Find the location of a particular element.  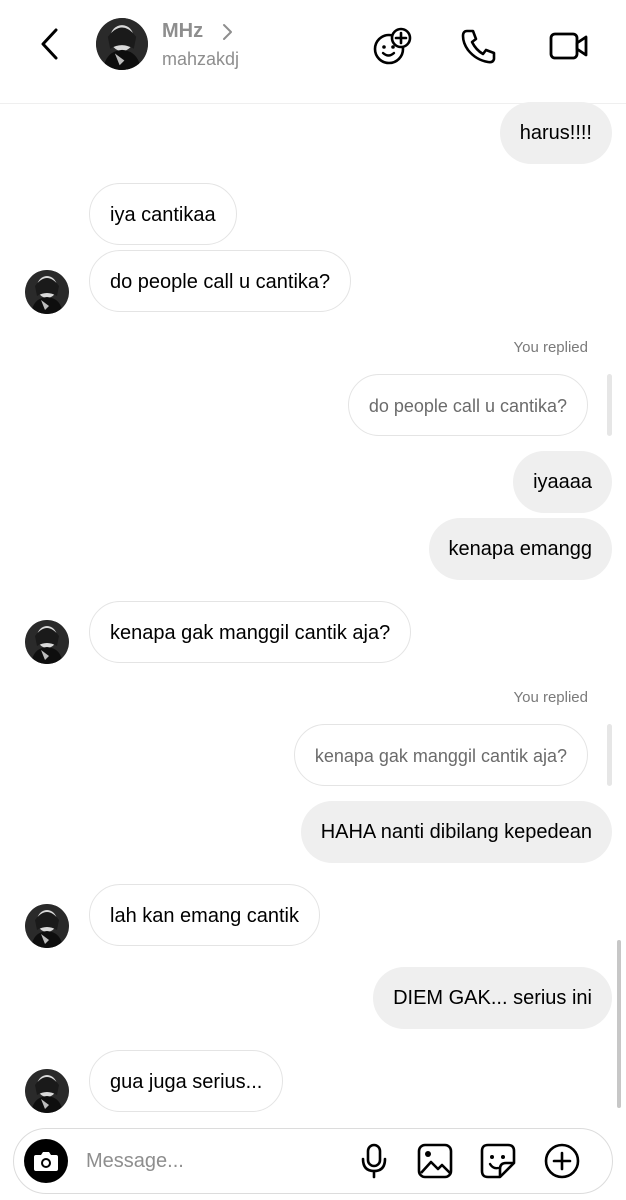

message-incoming: lah kan emang cantik is located at coordinates (205, 915).